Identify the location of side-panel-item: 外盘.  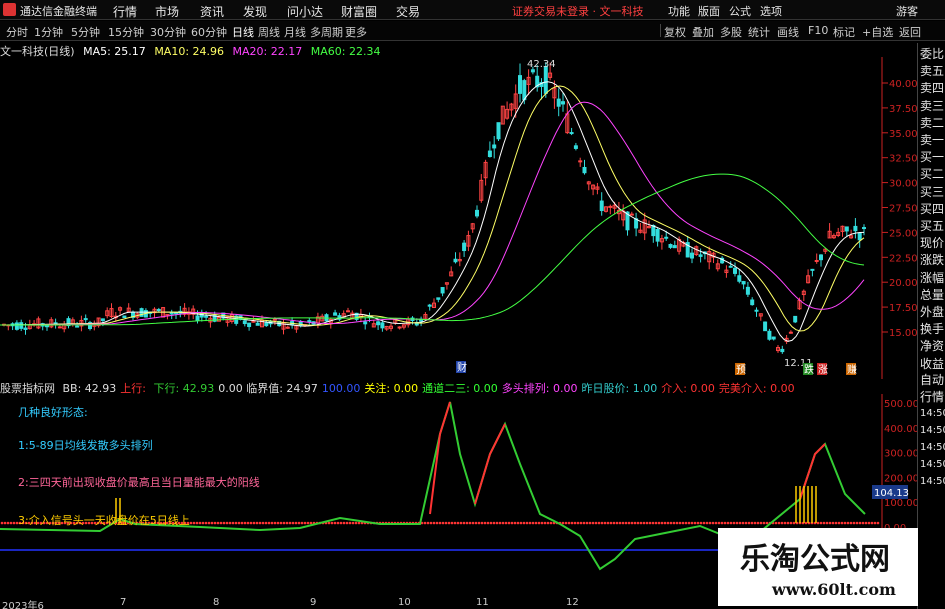
(932, 312).